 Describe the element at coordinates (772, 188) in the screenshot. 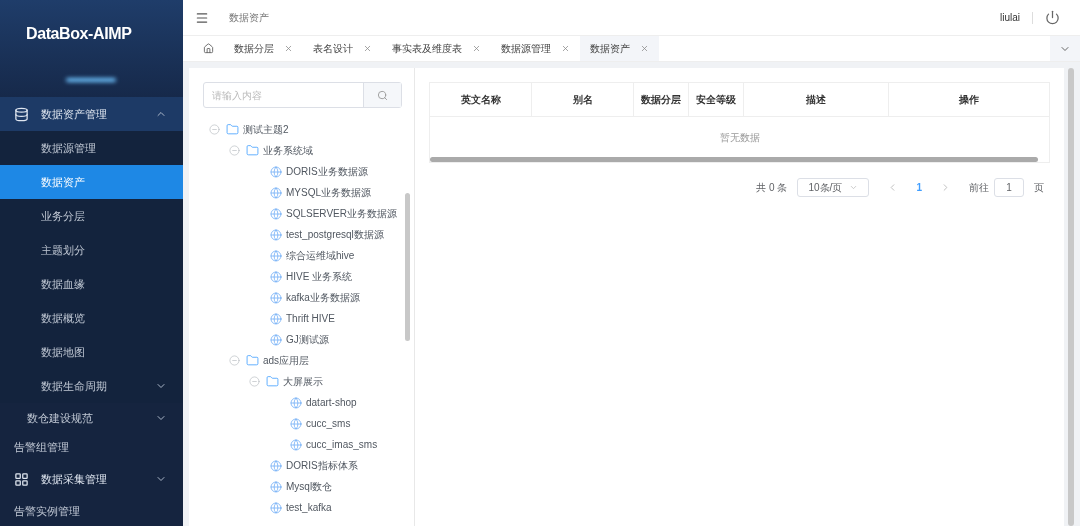

I see `total-count: 共 0 条` at that location.